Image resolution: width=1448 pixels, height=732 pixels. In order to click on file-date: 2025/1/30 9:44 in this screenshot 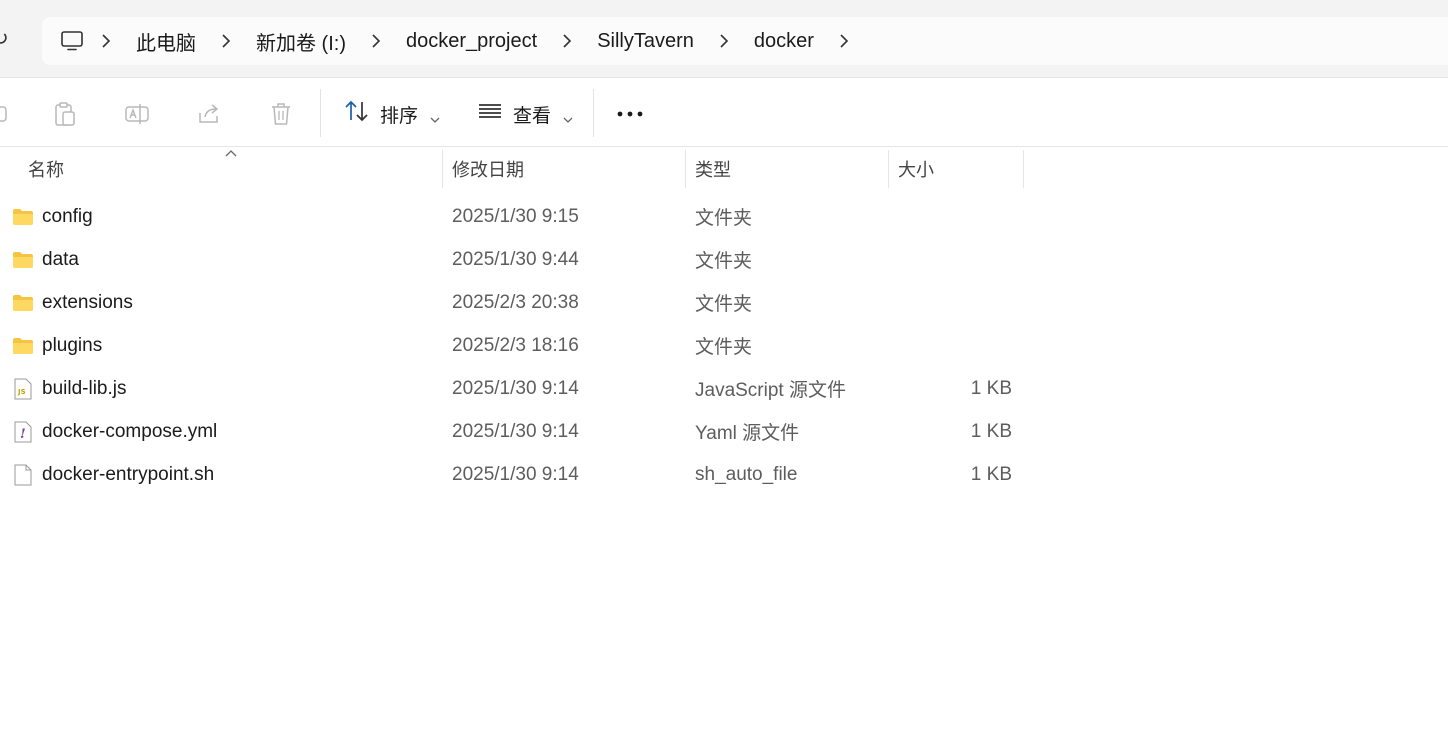, I will do `click(515, 259)`.